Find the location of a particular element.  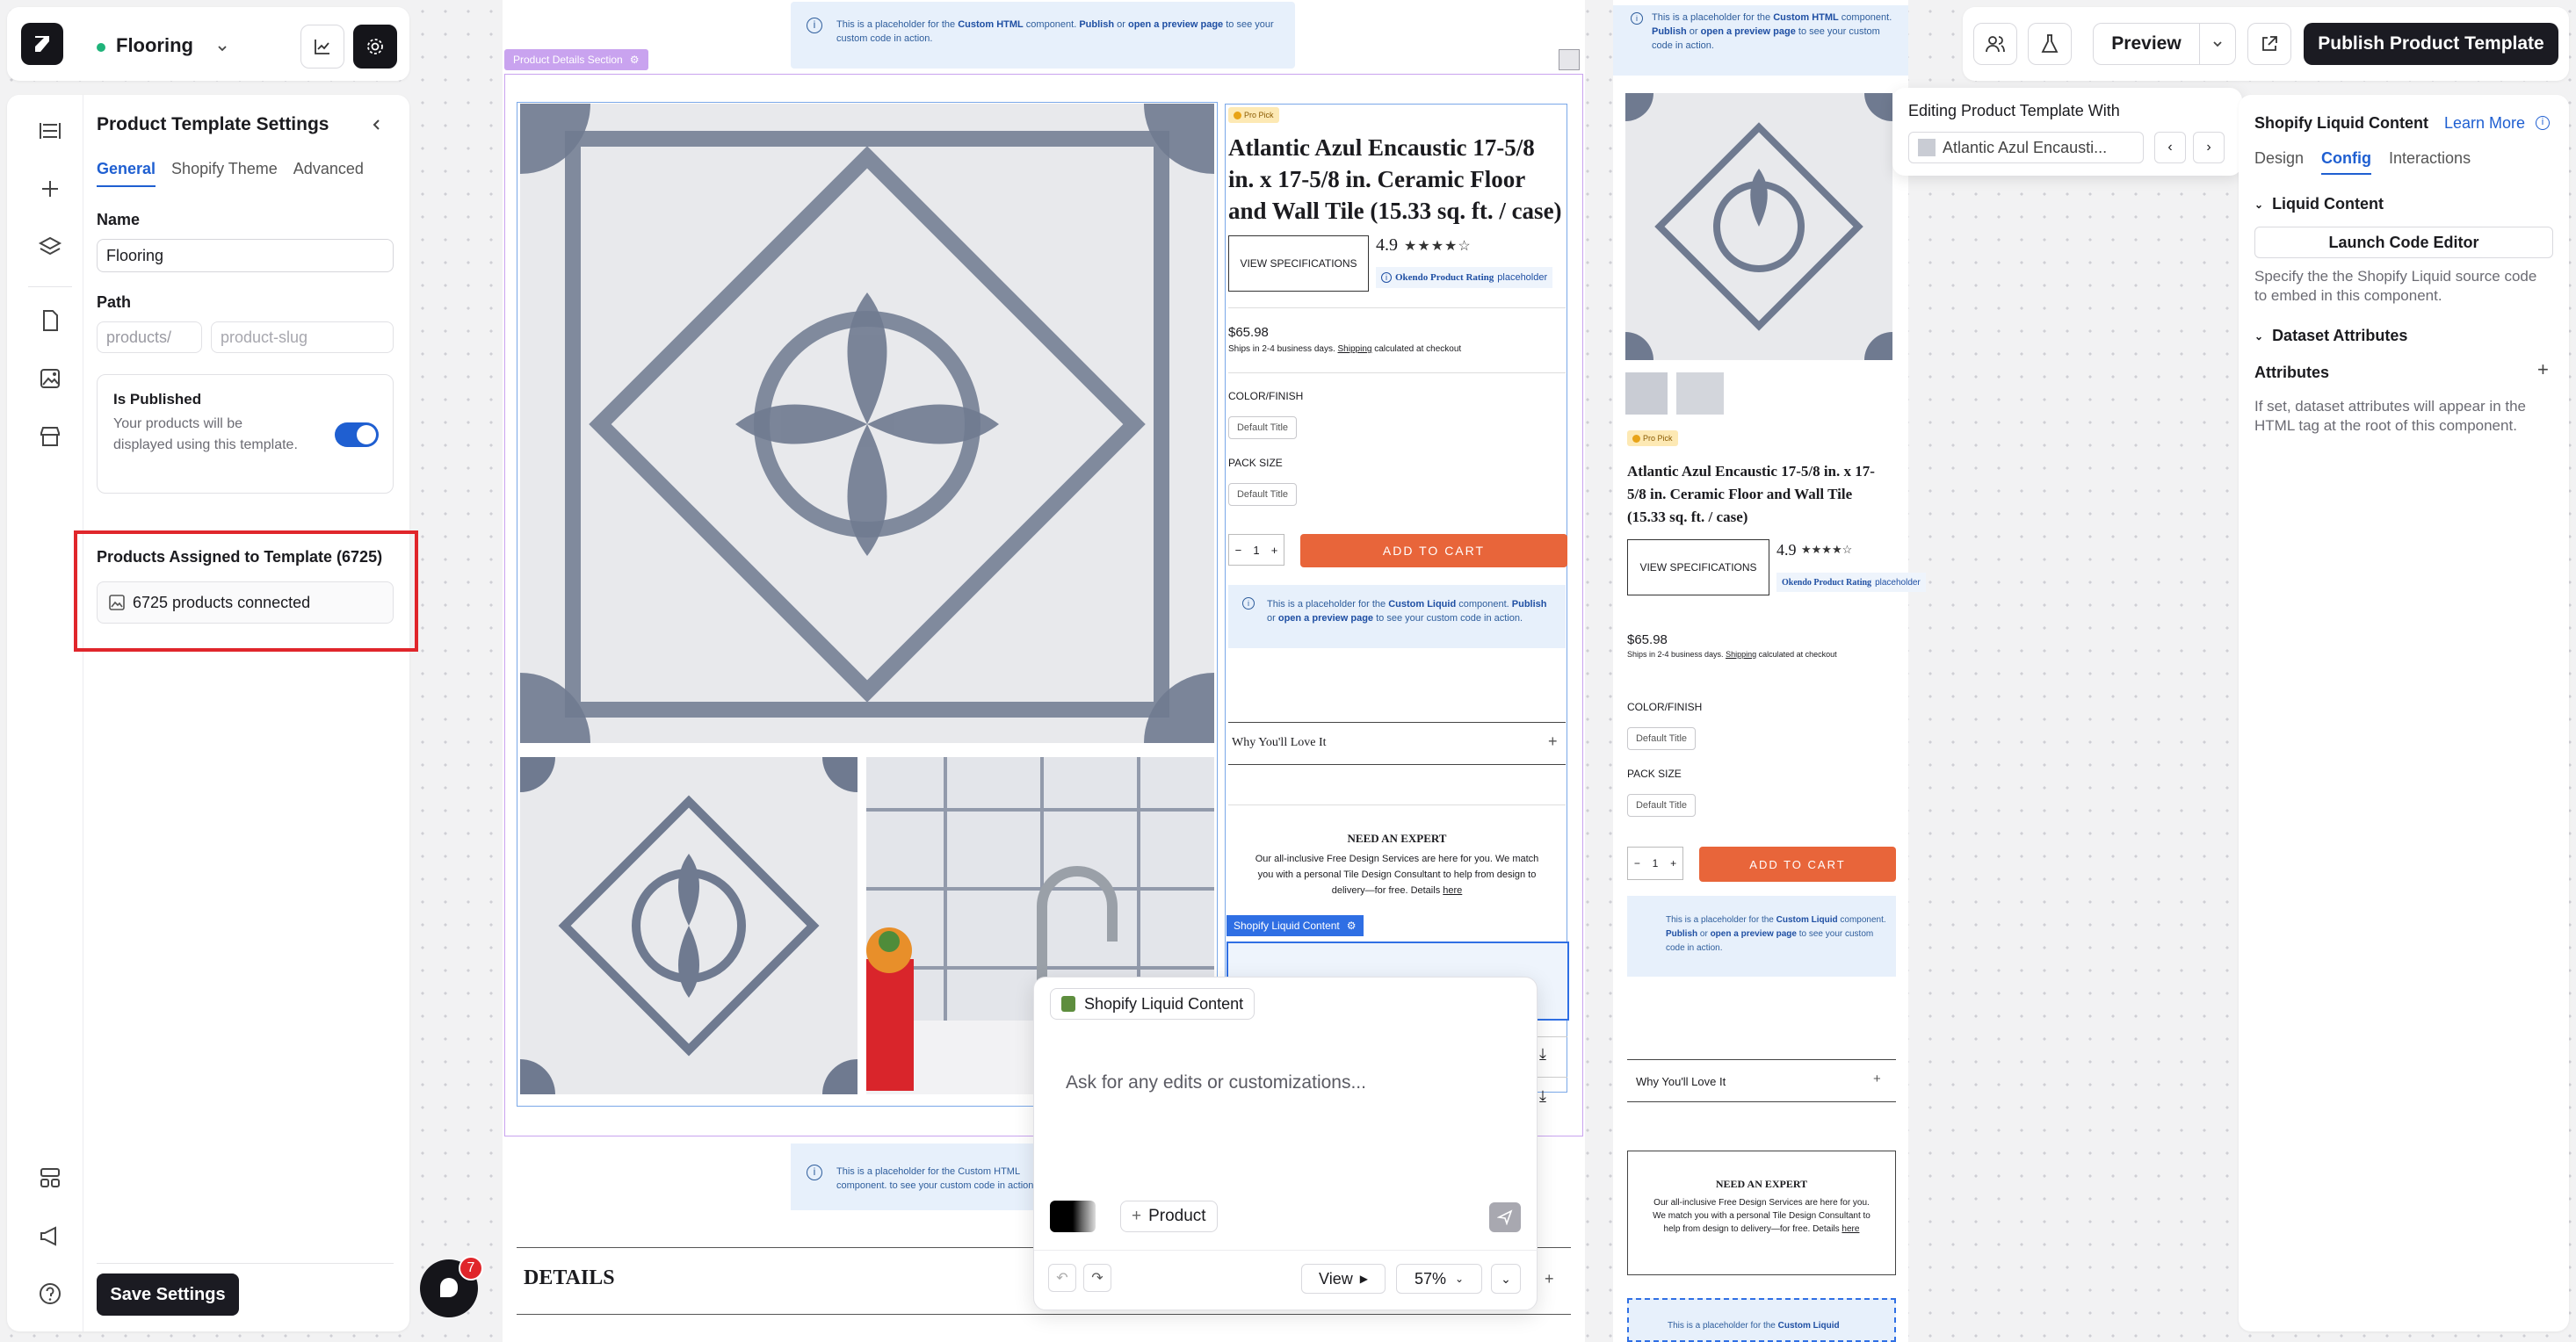

save-settings-button: Save Settings is located at coordinates (168, 1294).